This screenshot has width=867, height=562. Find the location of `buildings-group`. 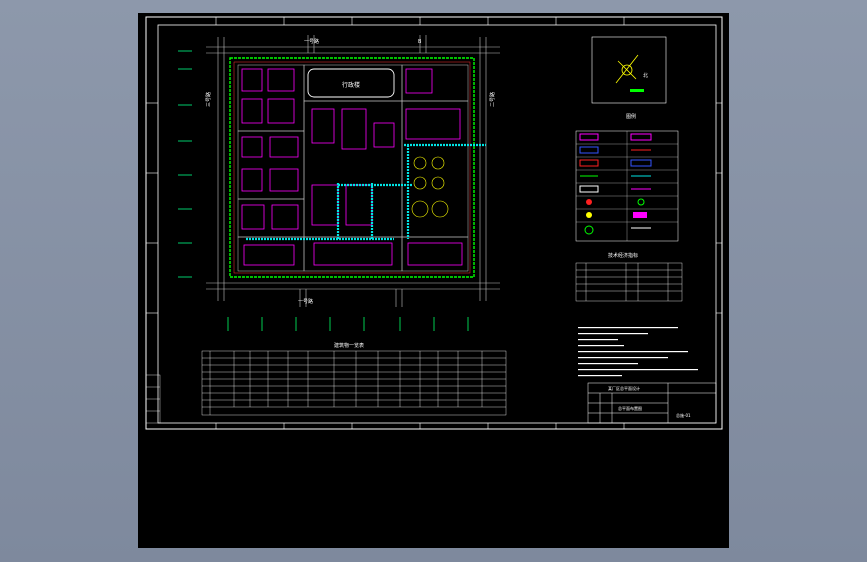

buildings-group is located at coordinates (352, 167).